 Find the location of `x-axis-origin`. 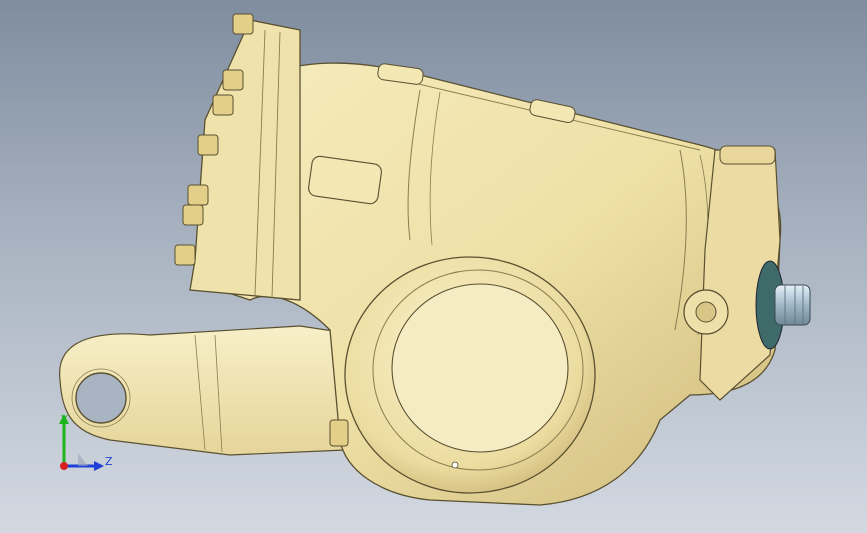

x-axis-origin is located at coordinates (64, 466).